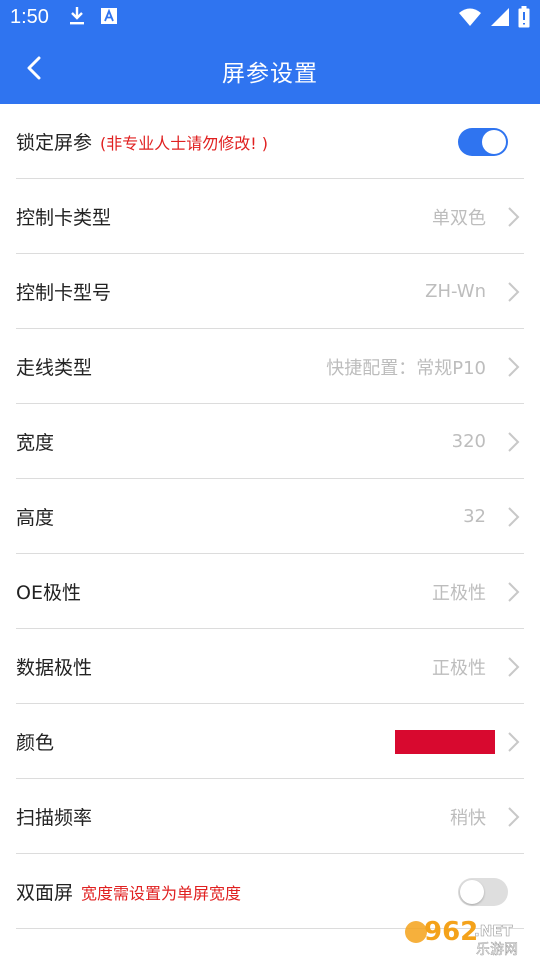 The width and height of the screenshot is (540, 960). Describe the element at coordinates (35, 443) in the screenshot. I see `setting-label-width: 宽度` at that location.